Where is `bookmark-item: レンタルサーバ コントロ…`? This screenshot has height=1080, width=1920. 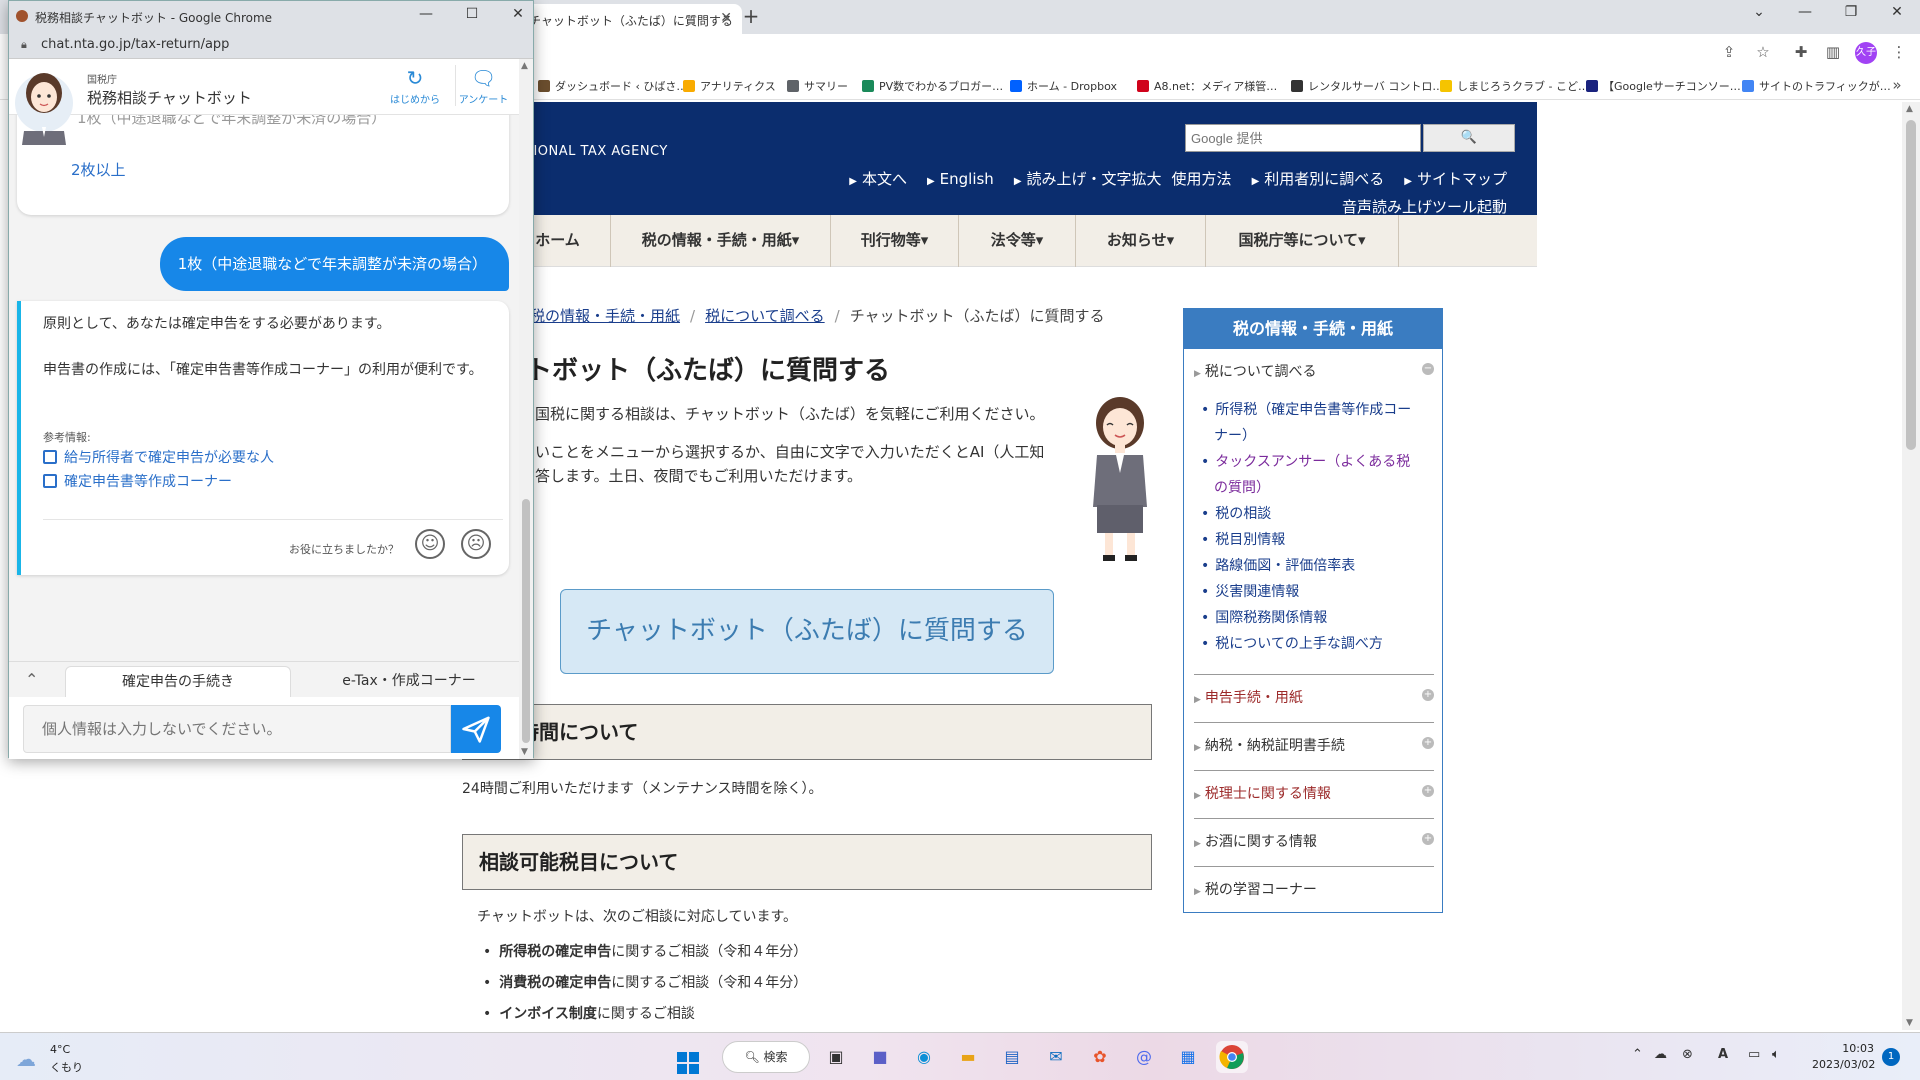 bookmark-item: レンタルサーバ コントロ… is located at coordinates (1367, 86).